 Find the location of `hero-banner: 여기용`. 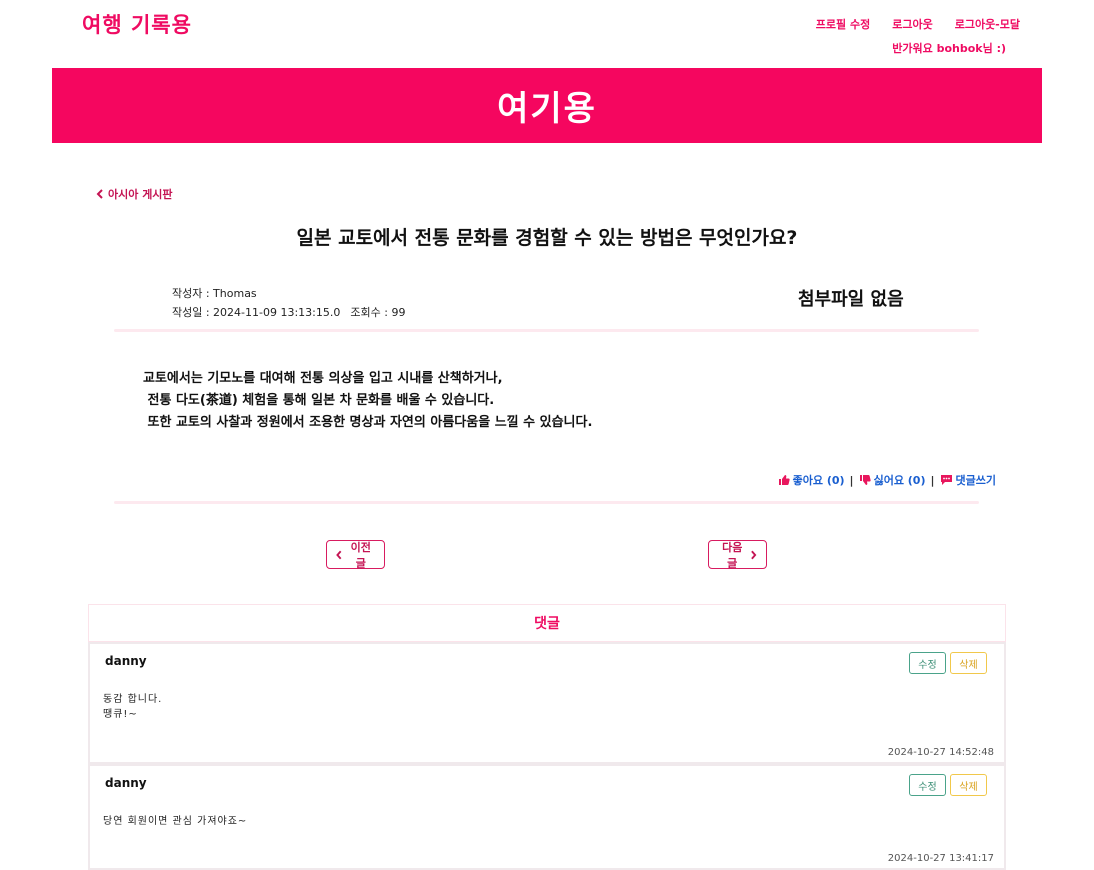

hero-banner: 여기용 is located at coordinates (547, 105).